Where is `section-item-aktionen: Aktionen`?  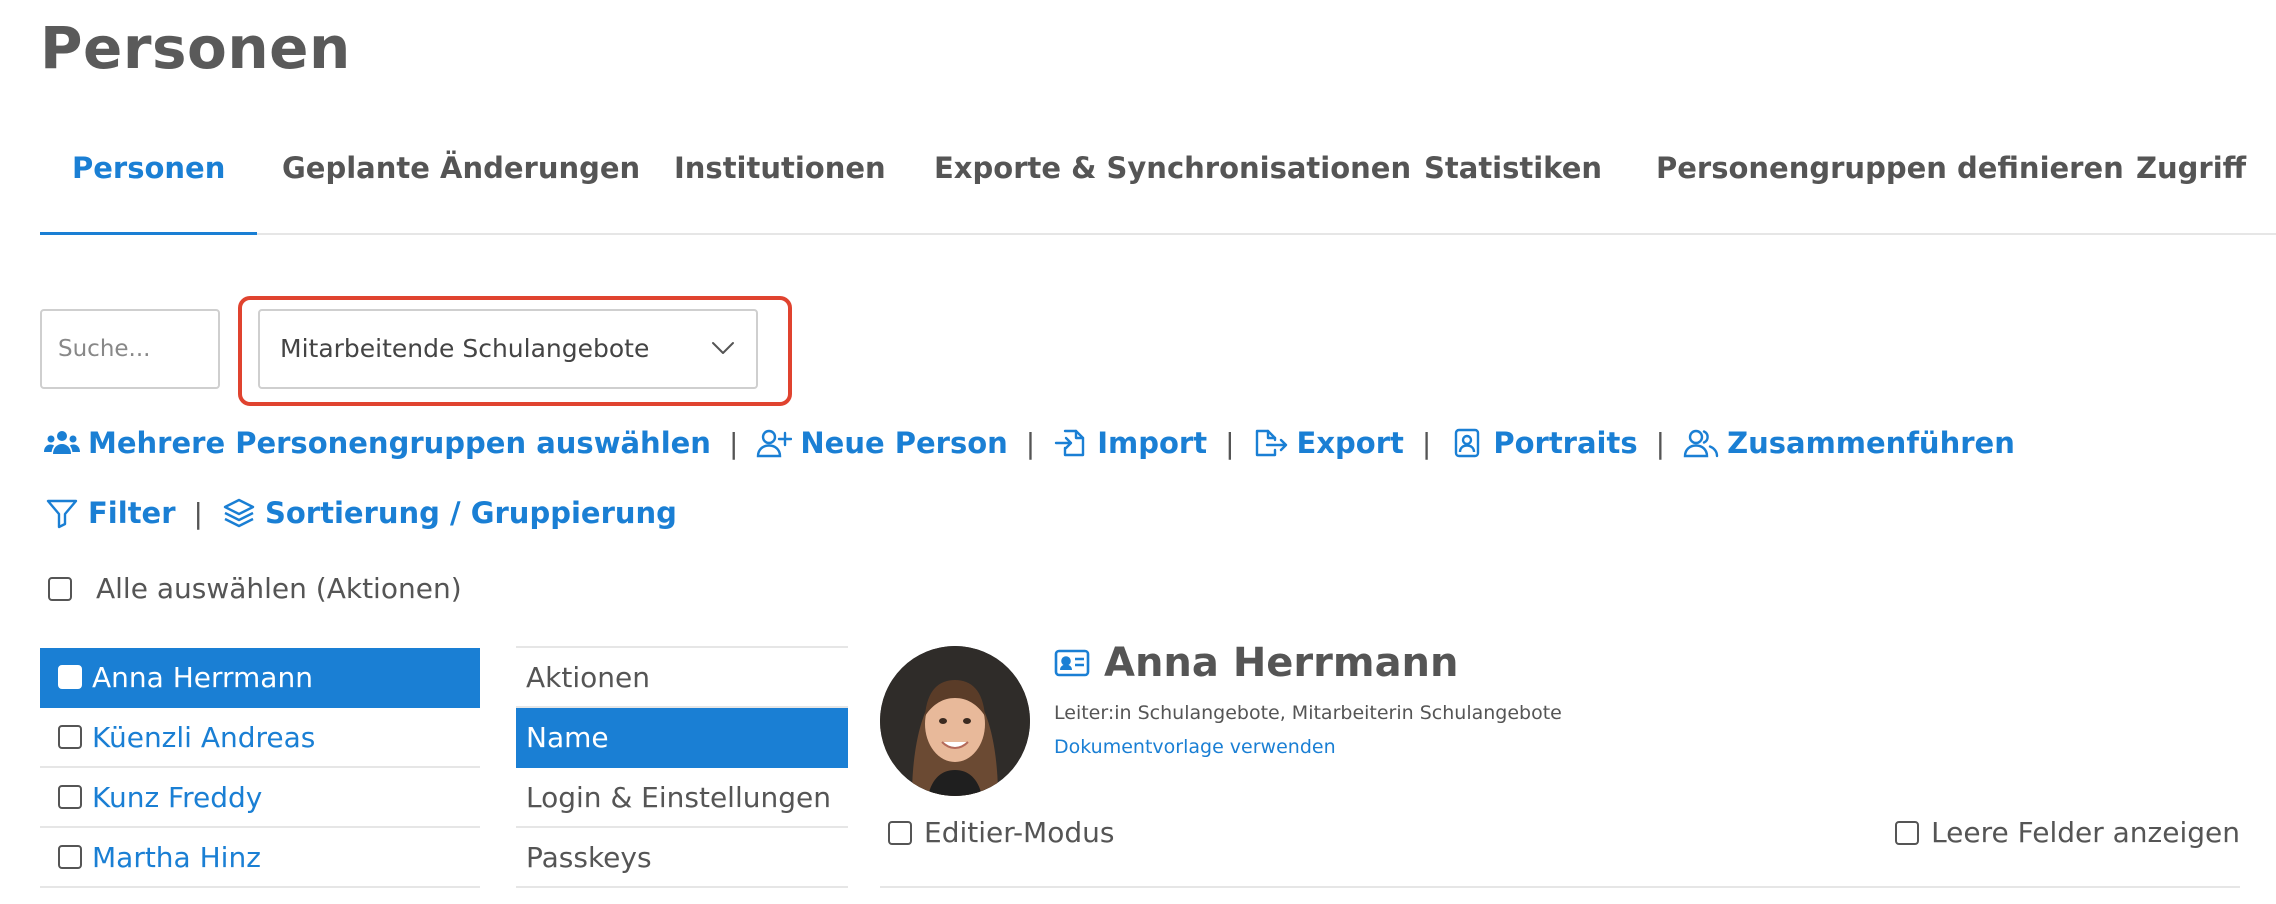 section-item-aktionen: Aktionen is located at coordinates (682, 678).